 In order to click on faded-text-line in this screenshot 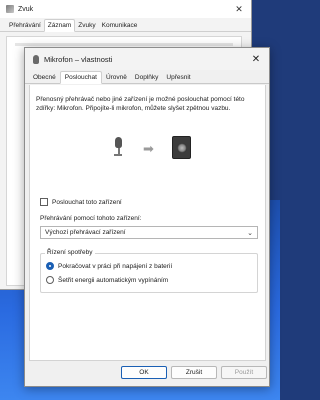, I will do `click(124, 44)`.